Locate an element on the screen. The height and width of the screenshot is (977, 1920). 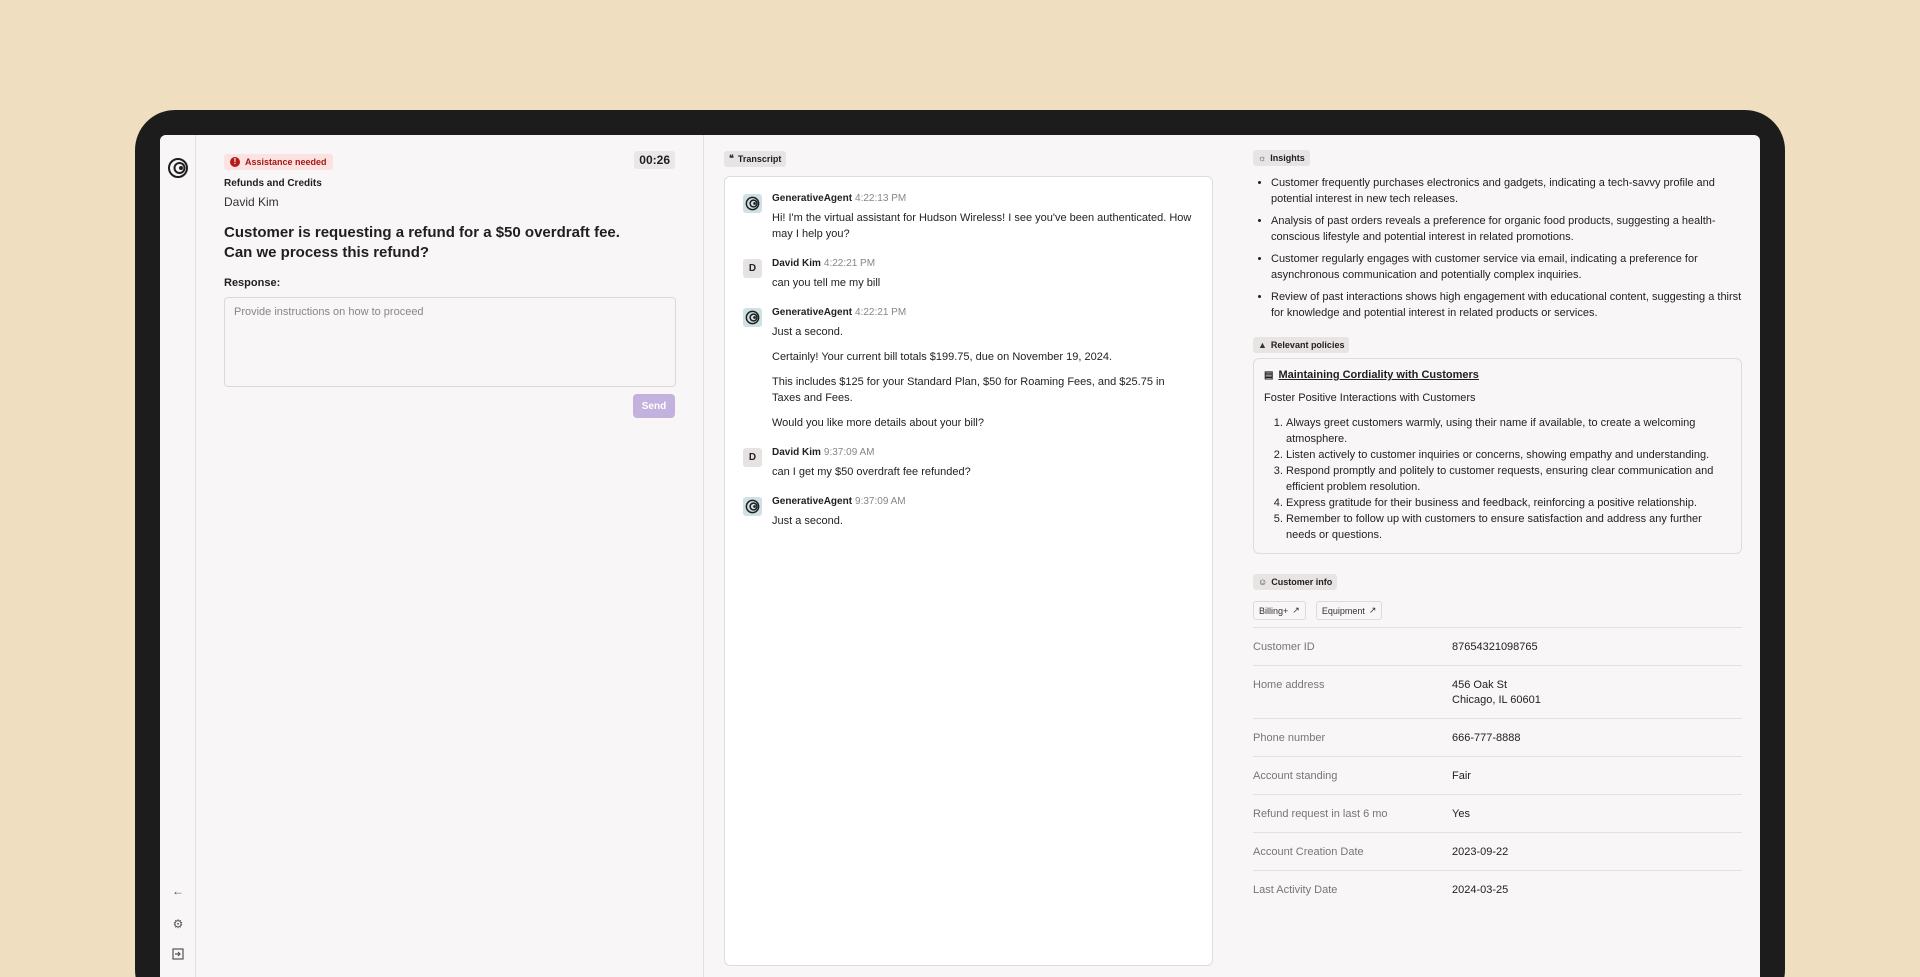
response-input is located at coordinates (450, 342).